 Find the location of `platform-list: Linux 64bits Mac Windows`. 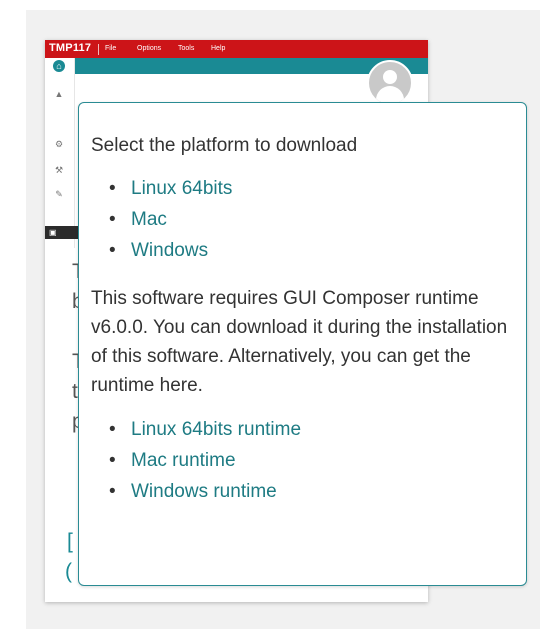

platform-list: Linux 64bits Mac Windows is located at coordinates (306, 219).